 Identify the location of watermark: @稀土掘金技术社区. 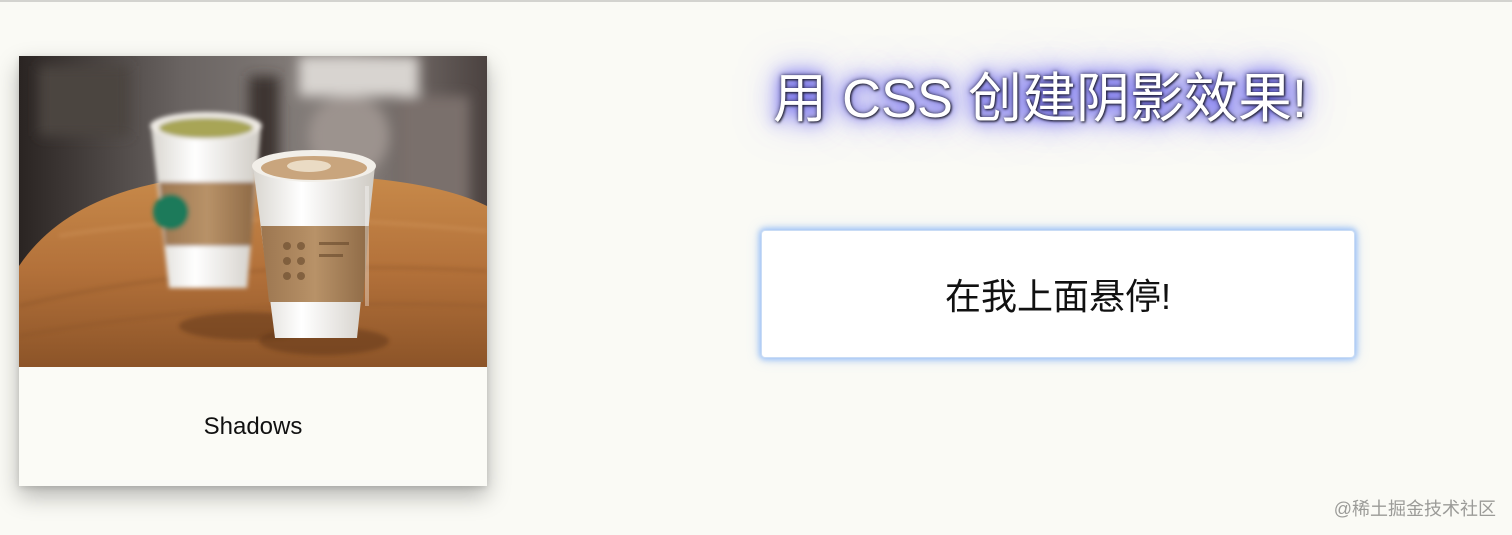
(1414, 509).